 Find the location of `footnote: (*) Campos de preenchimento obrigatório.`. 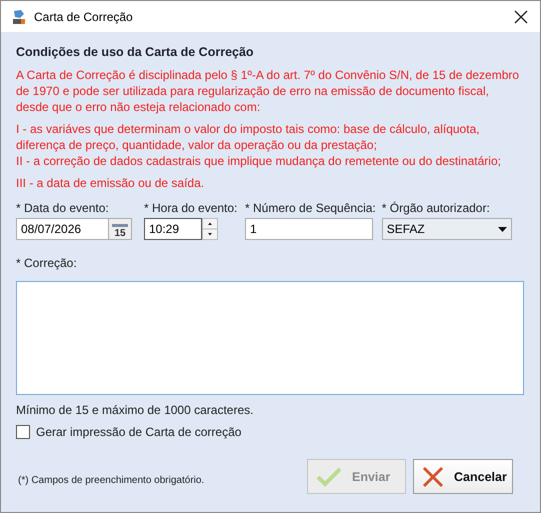

footnote: (*) Campos de preenchimento obrigatório. is located at coordinates (111, 480).